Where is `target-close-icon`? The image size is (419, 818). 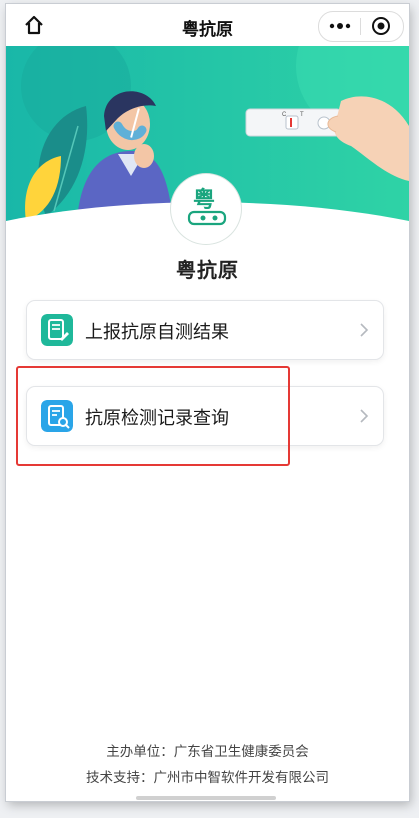
target-close-icon is located at coordinates (381, 26).